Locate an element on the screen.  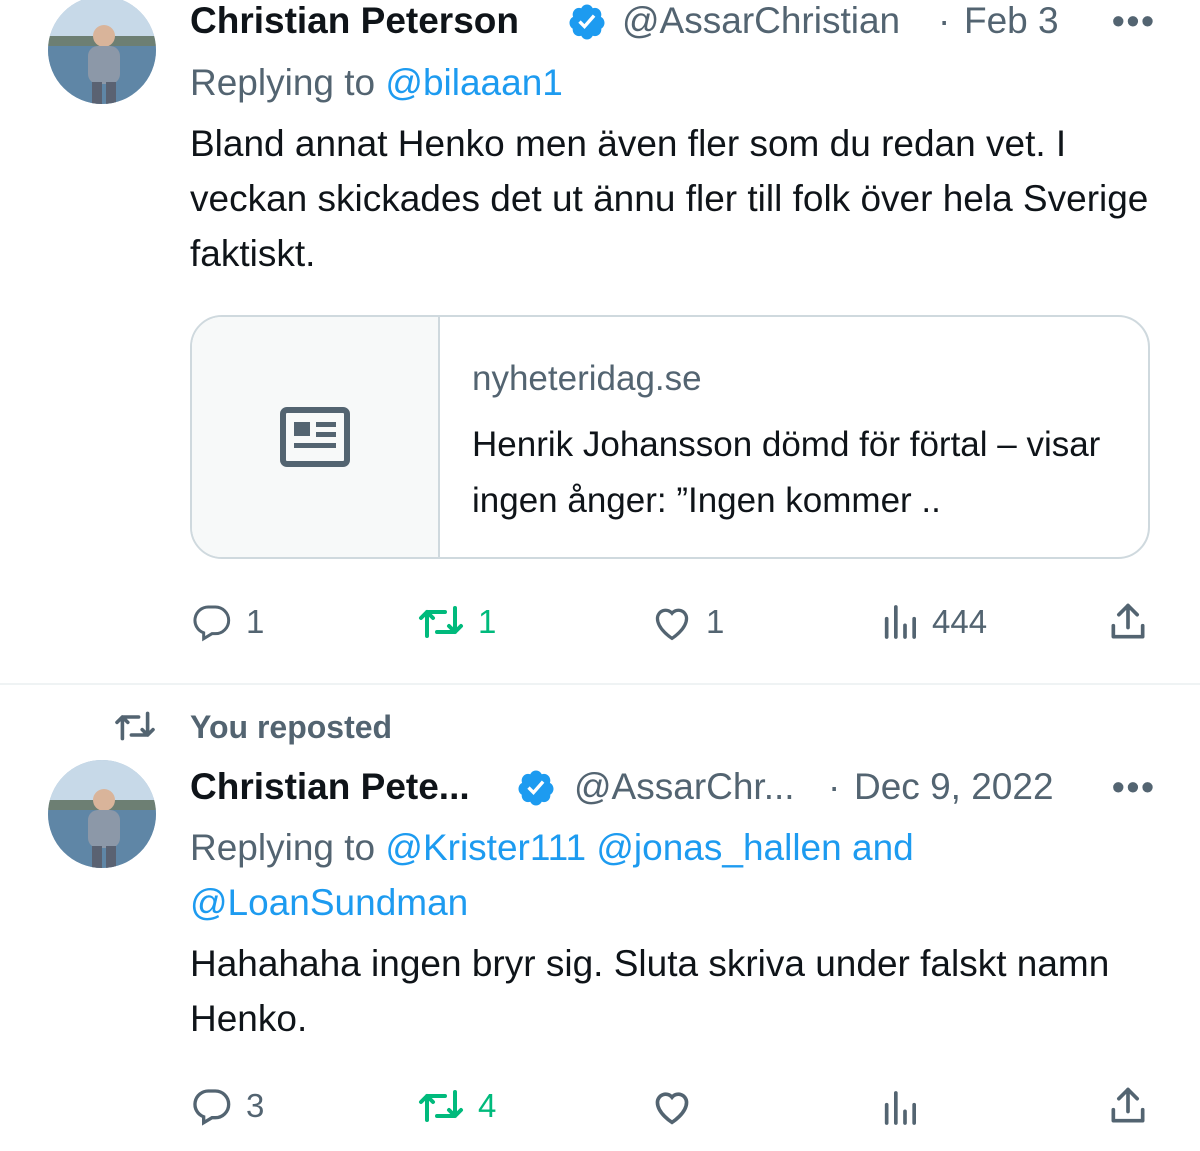
tweet-date: Dec 9, 2022 is located at coordinates (954, 787).